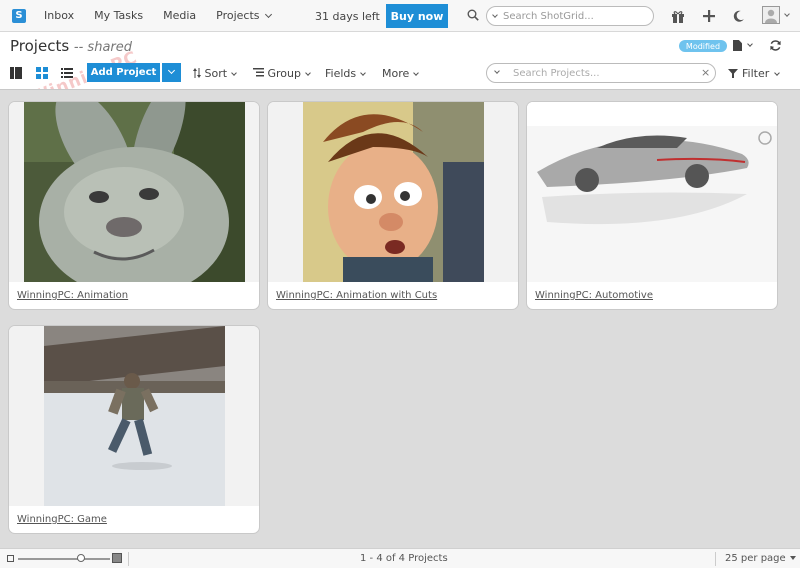  I want to click on project-search-input, so click(598, 73).